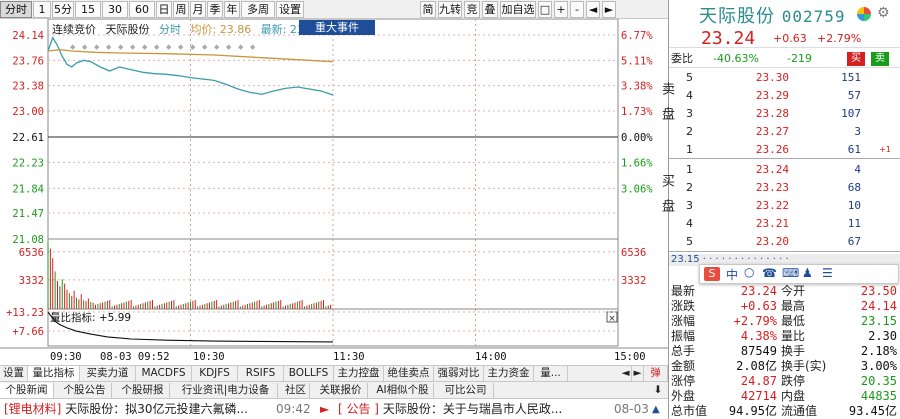 Image resolution: width=900 pixels, height=419 pixels. Describe the element at coordinates (561, 9) in the screenshot. I see `tool-button-6: +` at that location.